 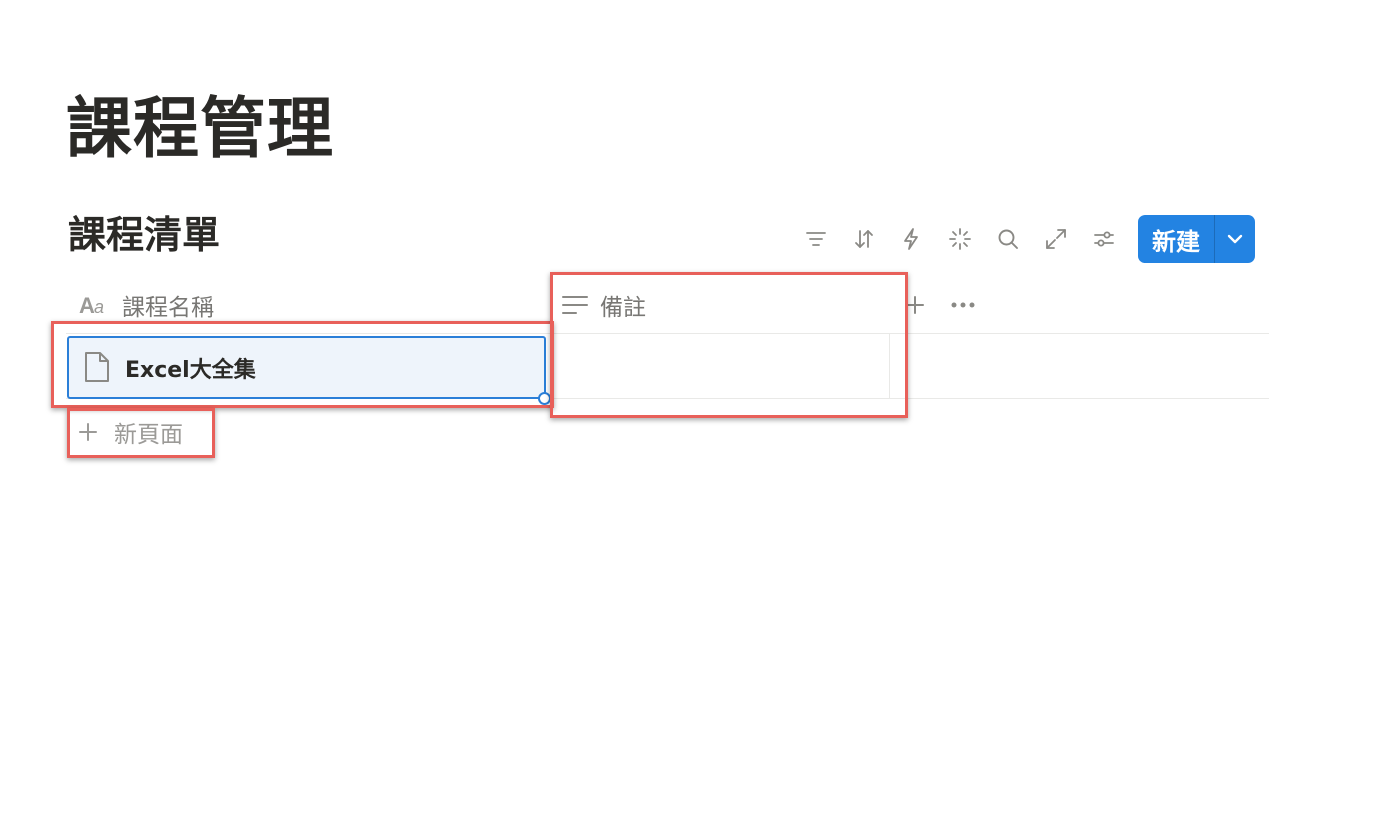 I want to click on svg-text: a, so click(x=99, y=306).